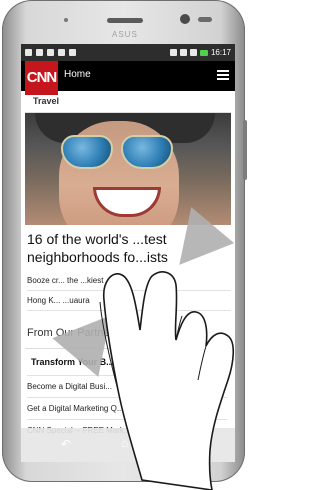 This screenshot has width=320, height=490. I want to click on status-time: 16:17, so click(220, 52).